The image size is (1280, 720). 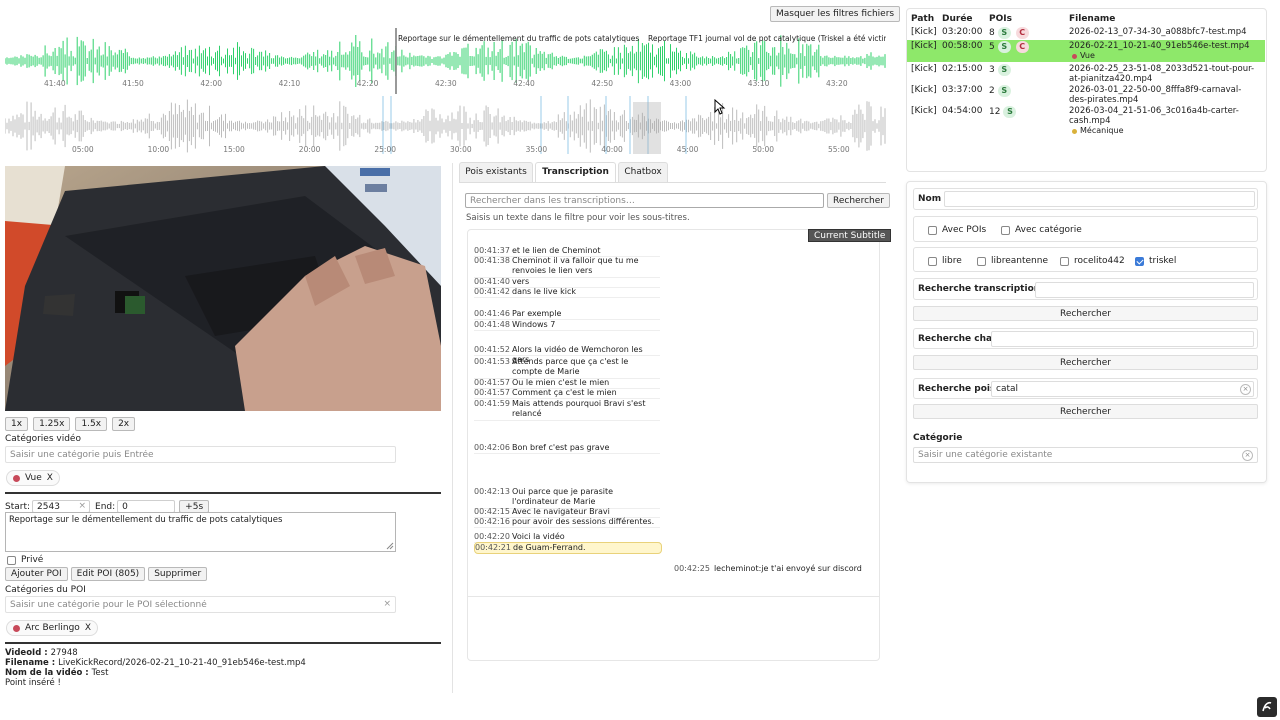 I want to click on search-pois-button: Rechercher, so click(x=1085, y=411).